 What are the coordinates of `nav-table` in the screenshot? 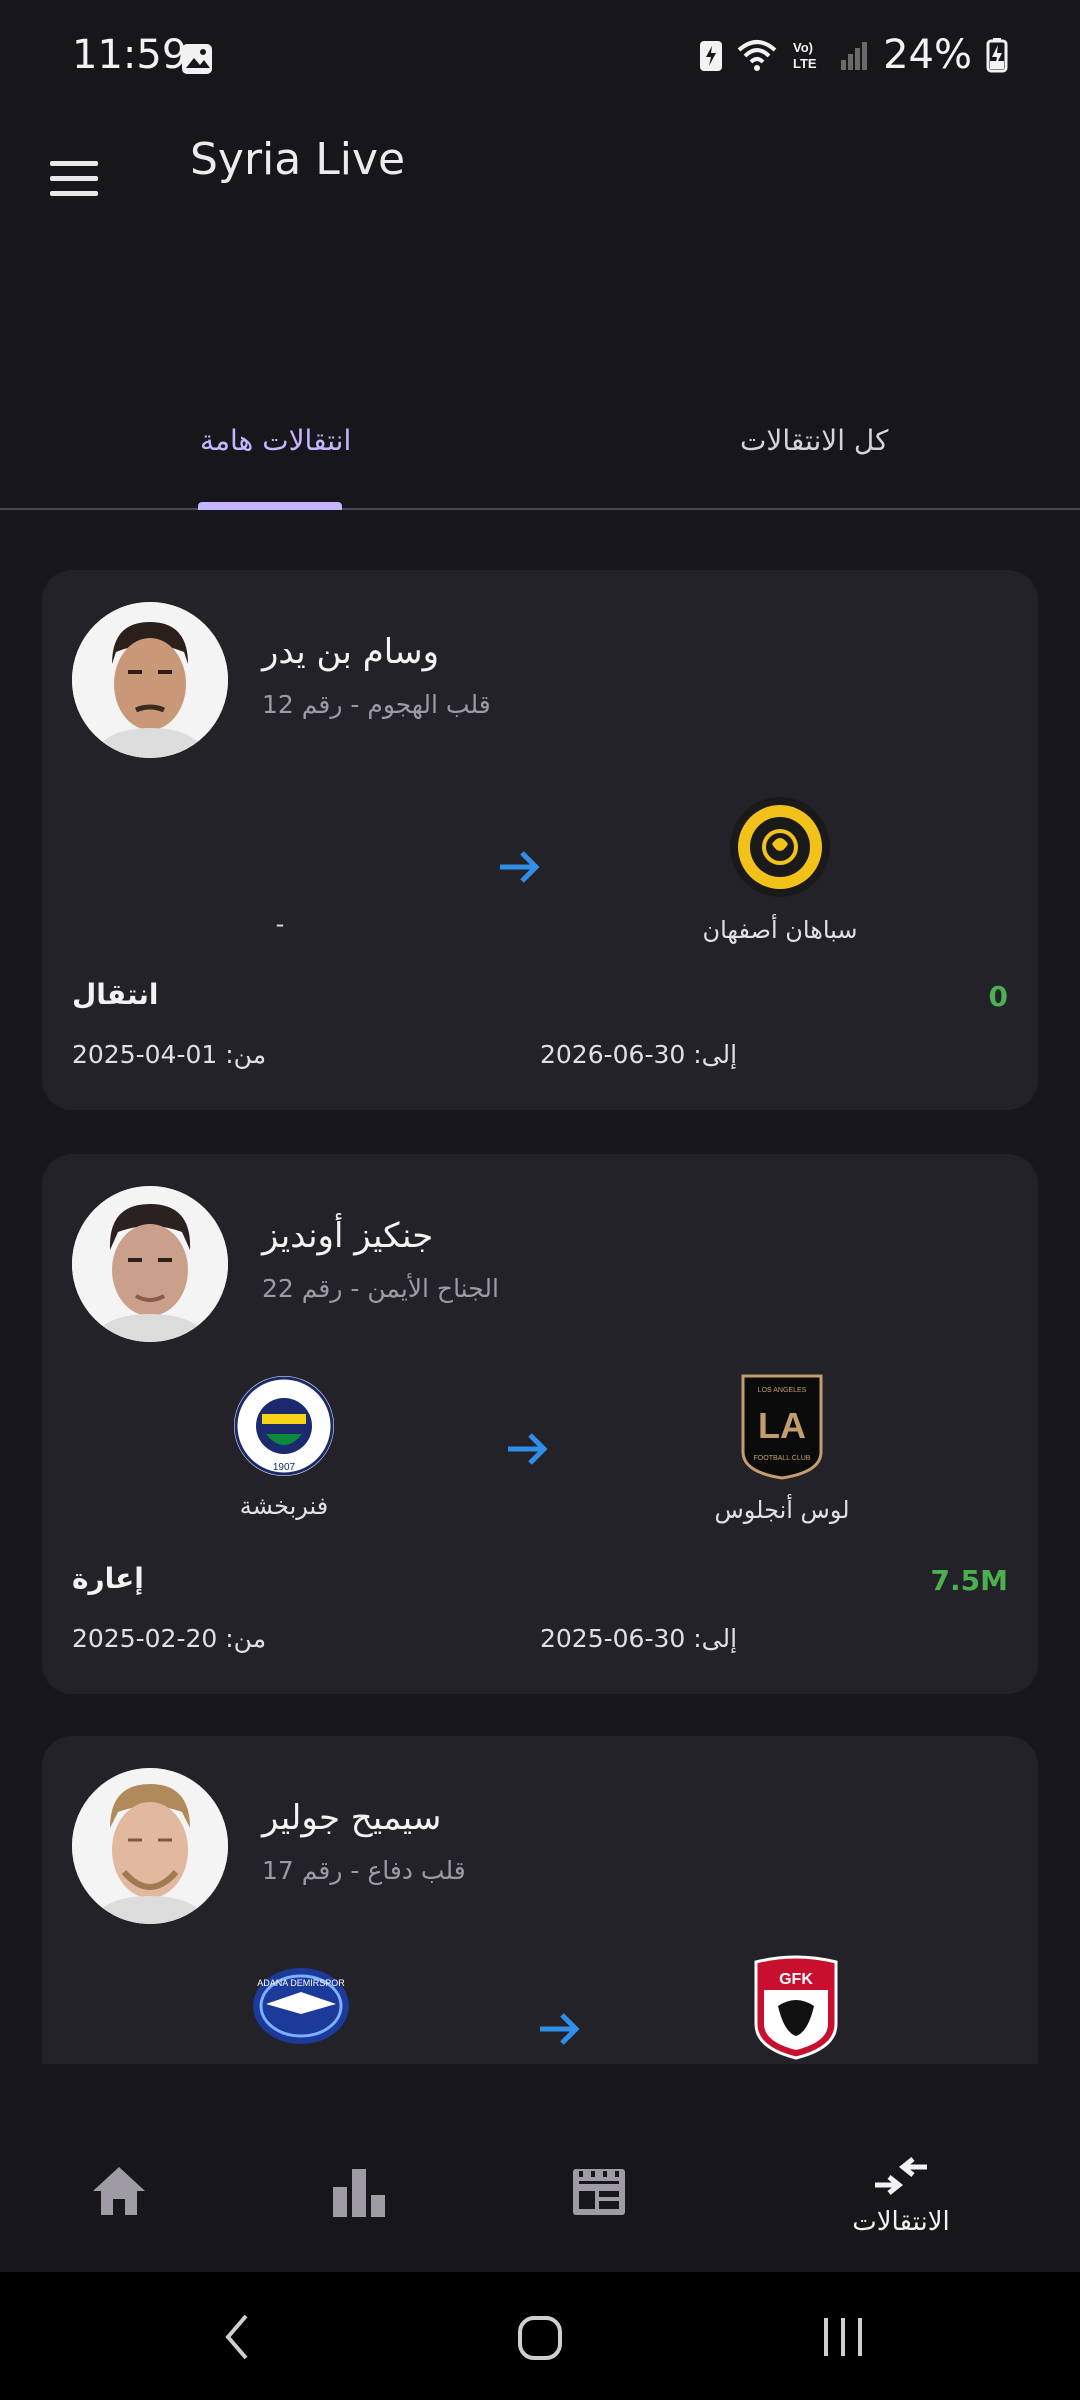 It's located at (599, 2194).